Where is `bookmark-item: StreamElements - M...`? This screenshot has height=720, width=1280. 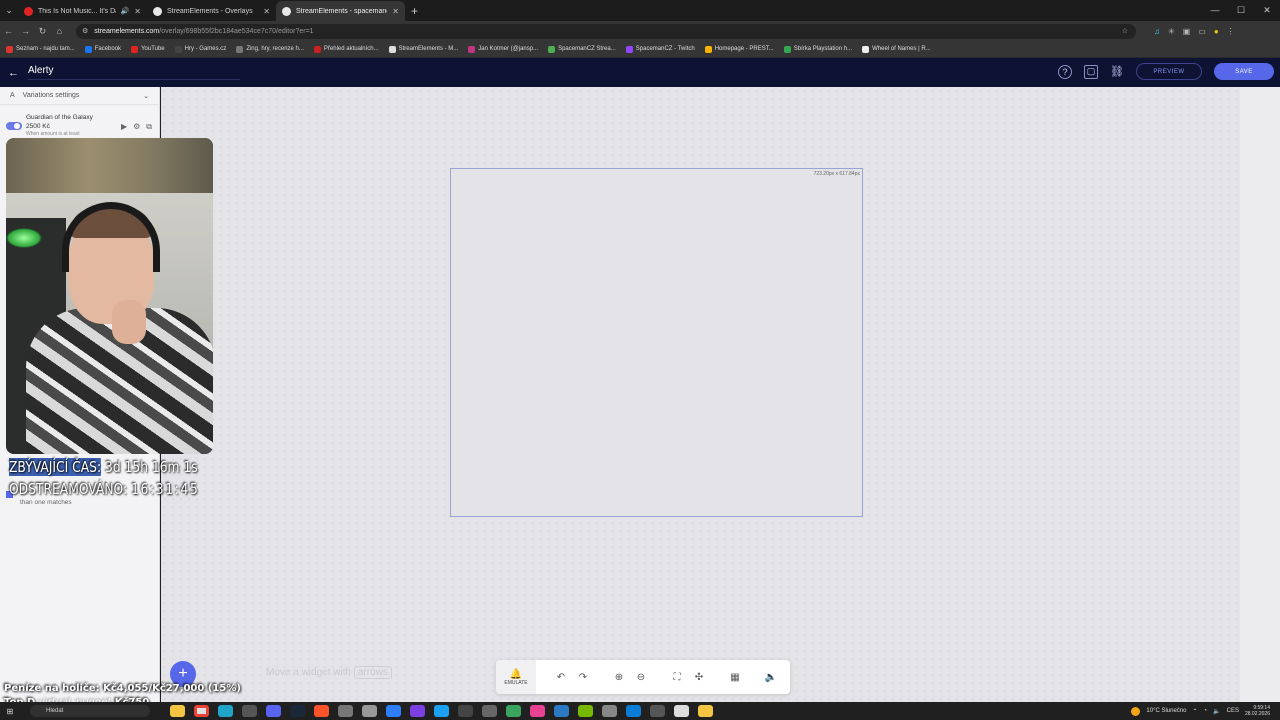
bookmark-item: StreamElements - M... is located at coordinates (423, 49).